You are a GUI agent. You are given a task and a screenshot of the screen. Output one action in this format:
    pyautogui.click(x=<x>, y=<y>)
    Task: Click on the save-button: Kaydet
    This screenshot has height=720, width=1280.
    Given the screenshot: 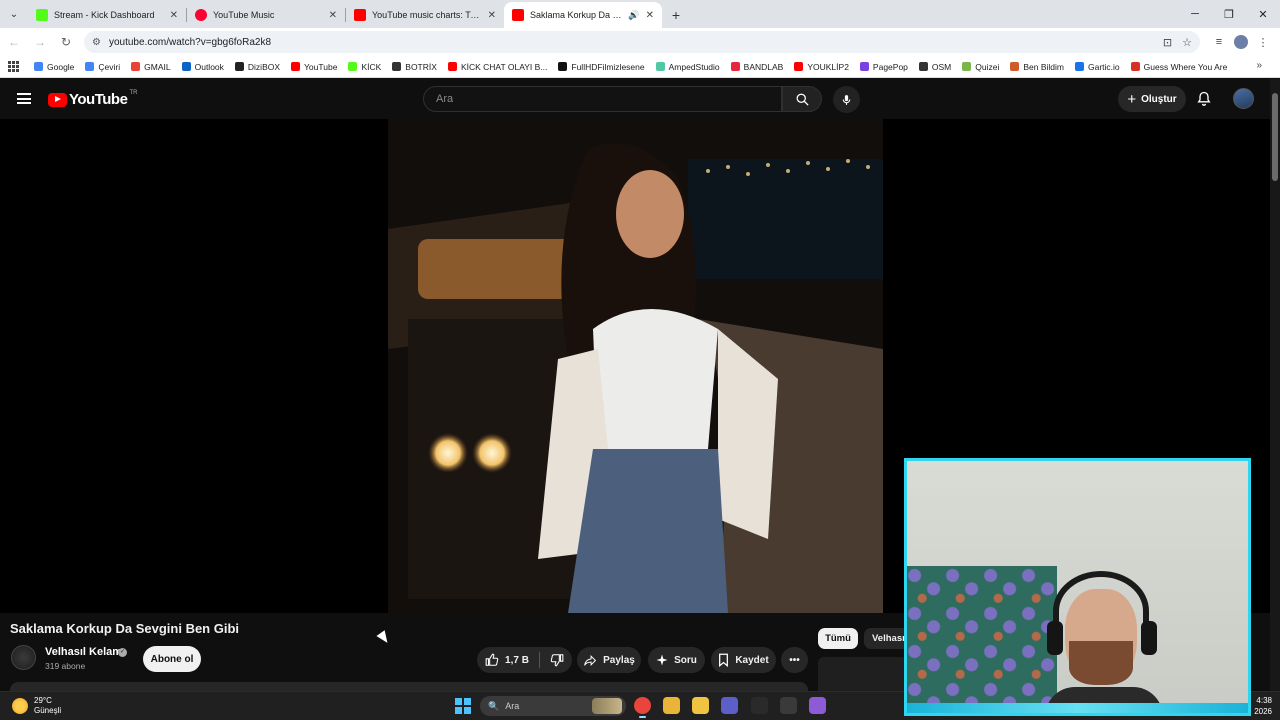 What is the action you would take?
    pyautogui.click(x=743, y=660)
    